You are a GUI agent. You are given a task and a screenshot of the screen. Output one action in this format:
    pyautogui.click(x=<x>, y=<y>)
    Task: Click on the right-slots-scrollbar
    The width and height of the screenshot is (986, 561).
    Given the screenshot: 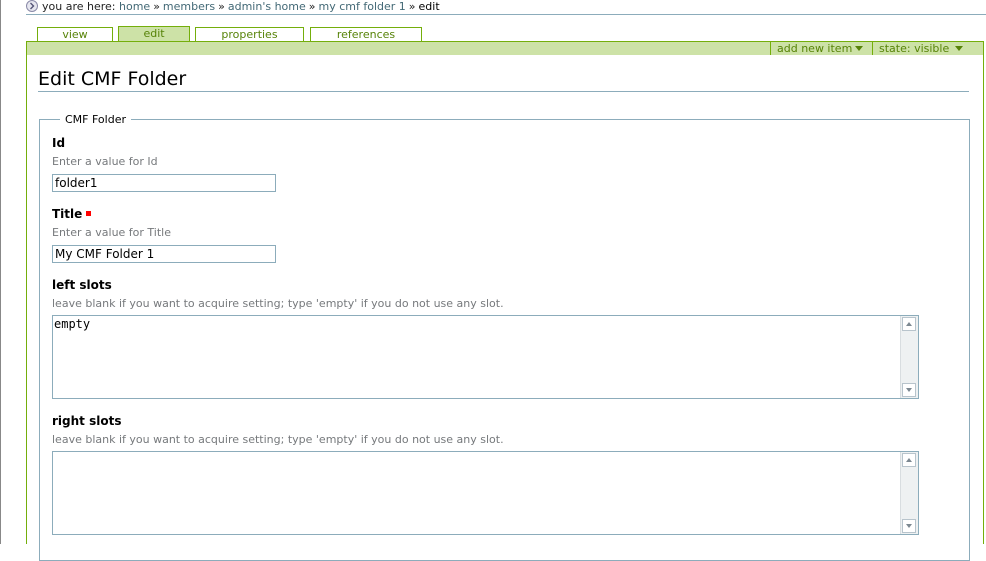 What is the action you would take?
    pyautogui.click(x=909, y=493)
    